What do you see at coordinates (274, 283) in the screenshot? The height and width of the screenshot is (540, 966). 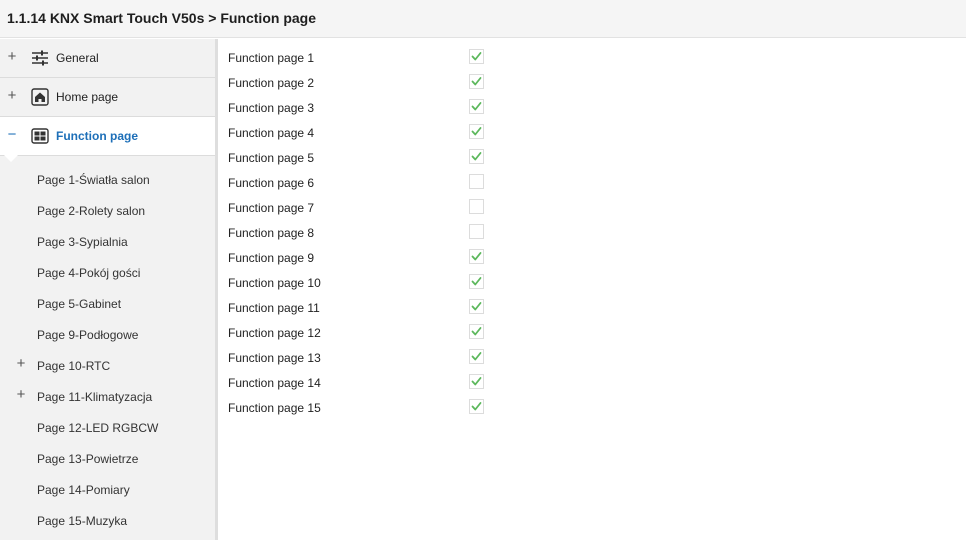 I see `function-page-label: Function page 10` at bounding box center [274, 283].